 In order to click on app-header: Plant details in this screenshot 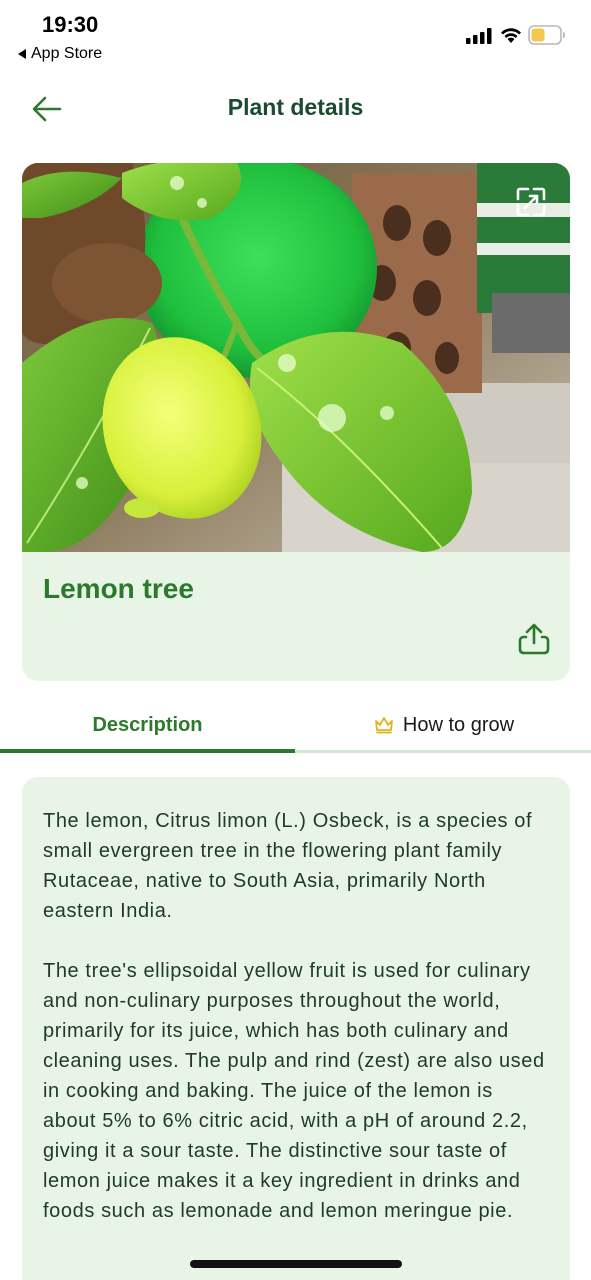, I will do `click(295, 109)`.